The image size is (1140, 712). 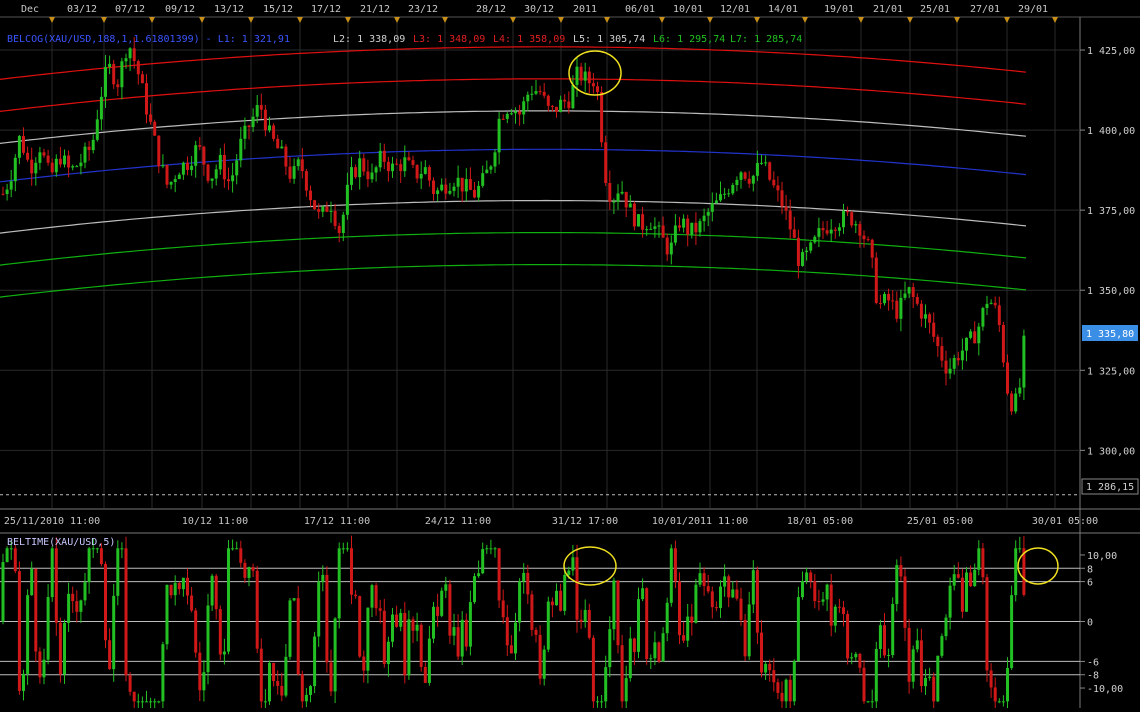 I want to click on indicator-legend-l6: L6: 1 295,74, so click(x=689, y=39).